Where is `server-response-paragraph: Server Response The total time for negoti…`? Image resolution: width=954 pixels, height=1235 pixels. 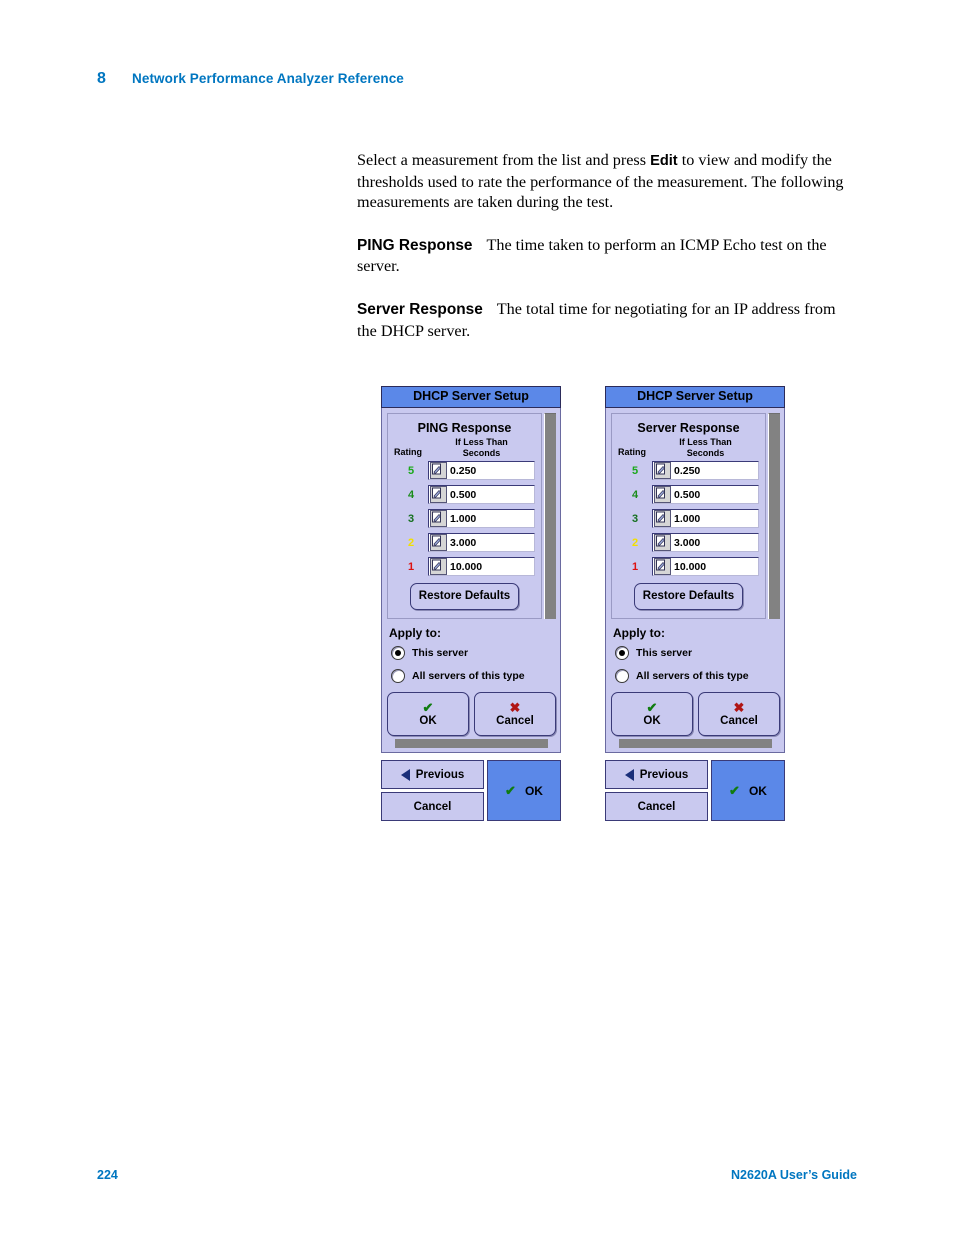 server-response-paragraph: Server Response The total time for negoti… is located at coordinates (607, 320).